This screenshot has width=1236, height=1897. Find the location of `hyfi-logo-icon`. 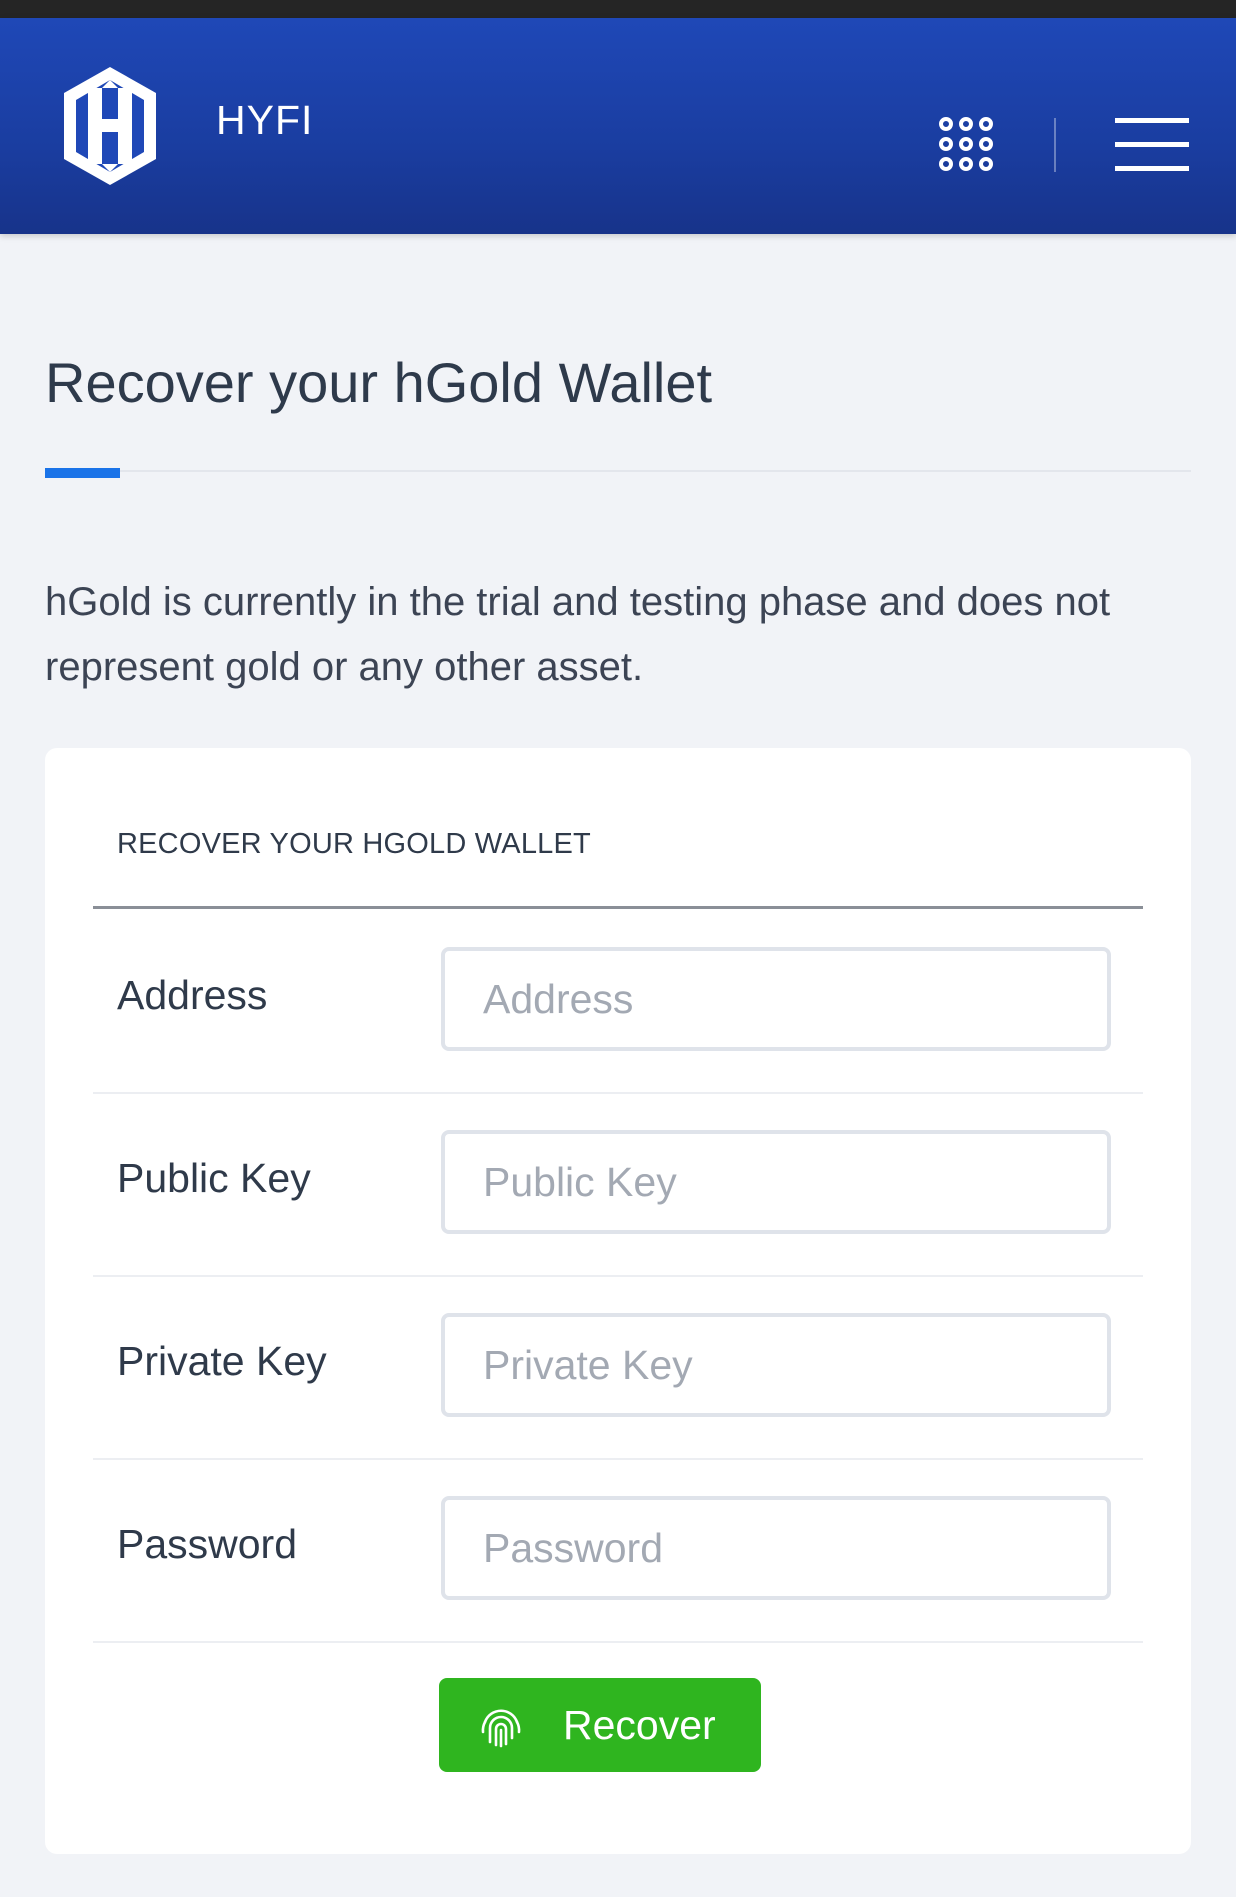

hyfi-logo-icon is located at coordinates (110, 126).